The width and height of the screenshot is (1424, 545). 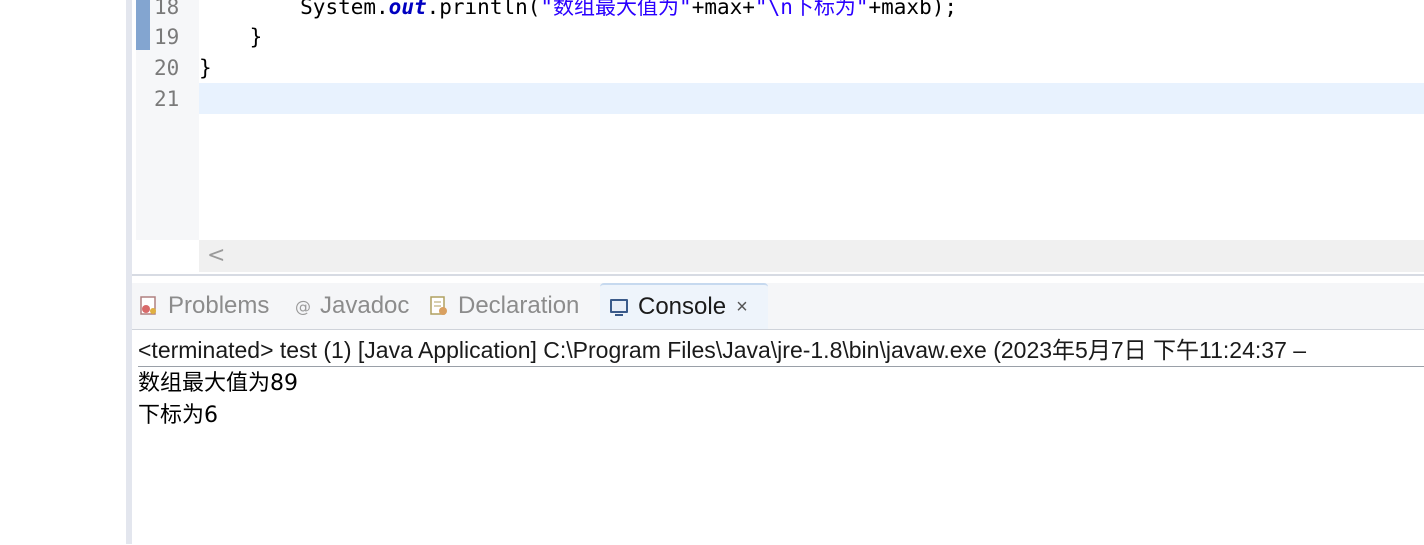 I want to click on tab-declaration: Declaration, so click(x=503, y=306).